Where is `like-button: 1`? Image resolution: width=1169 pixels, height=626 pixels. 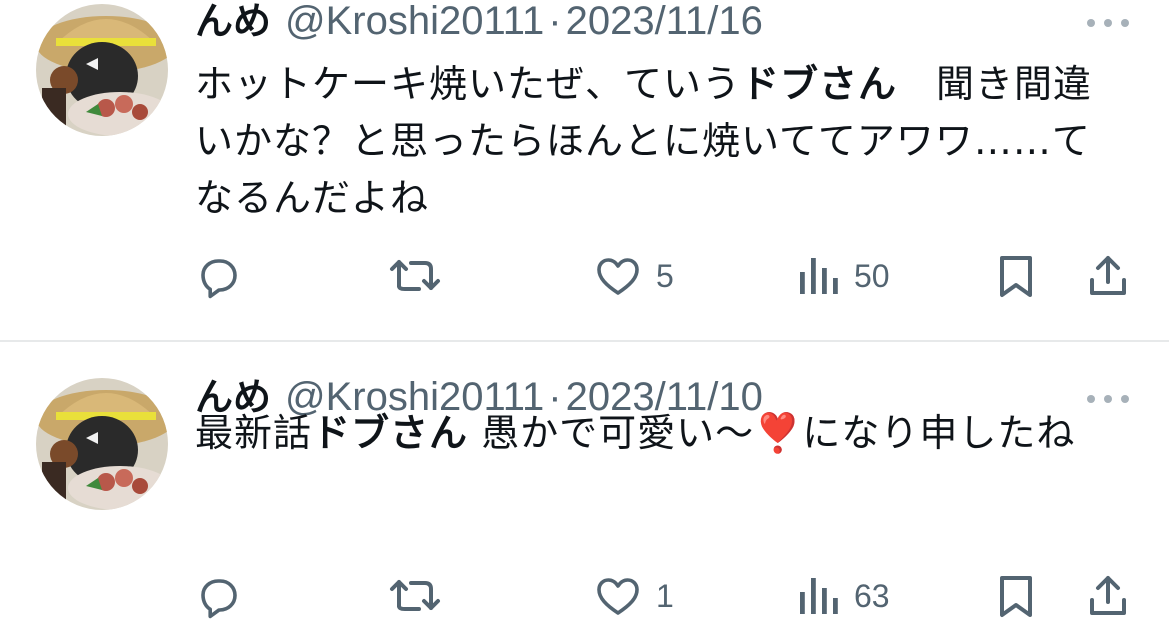
like-button: 1 is located at coordinates (634, 596).